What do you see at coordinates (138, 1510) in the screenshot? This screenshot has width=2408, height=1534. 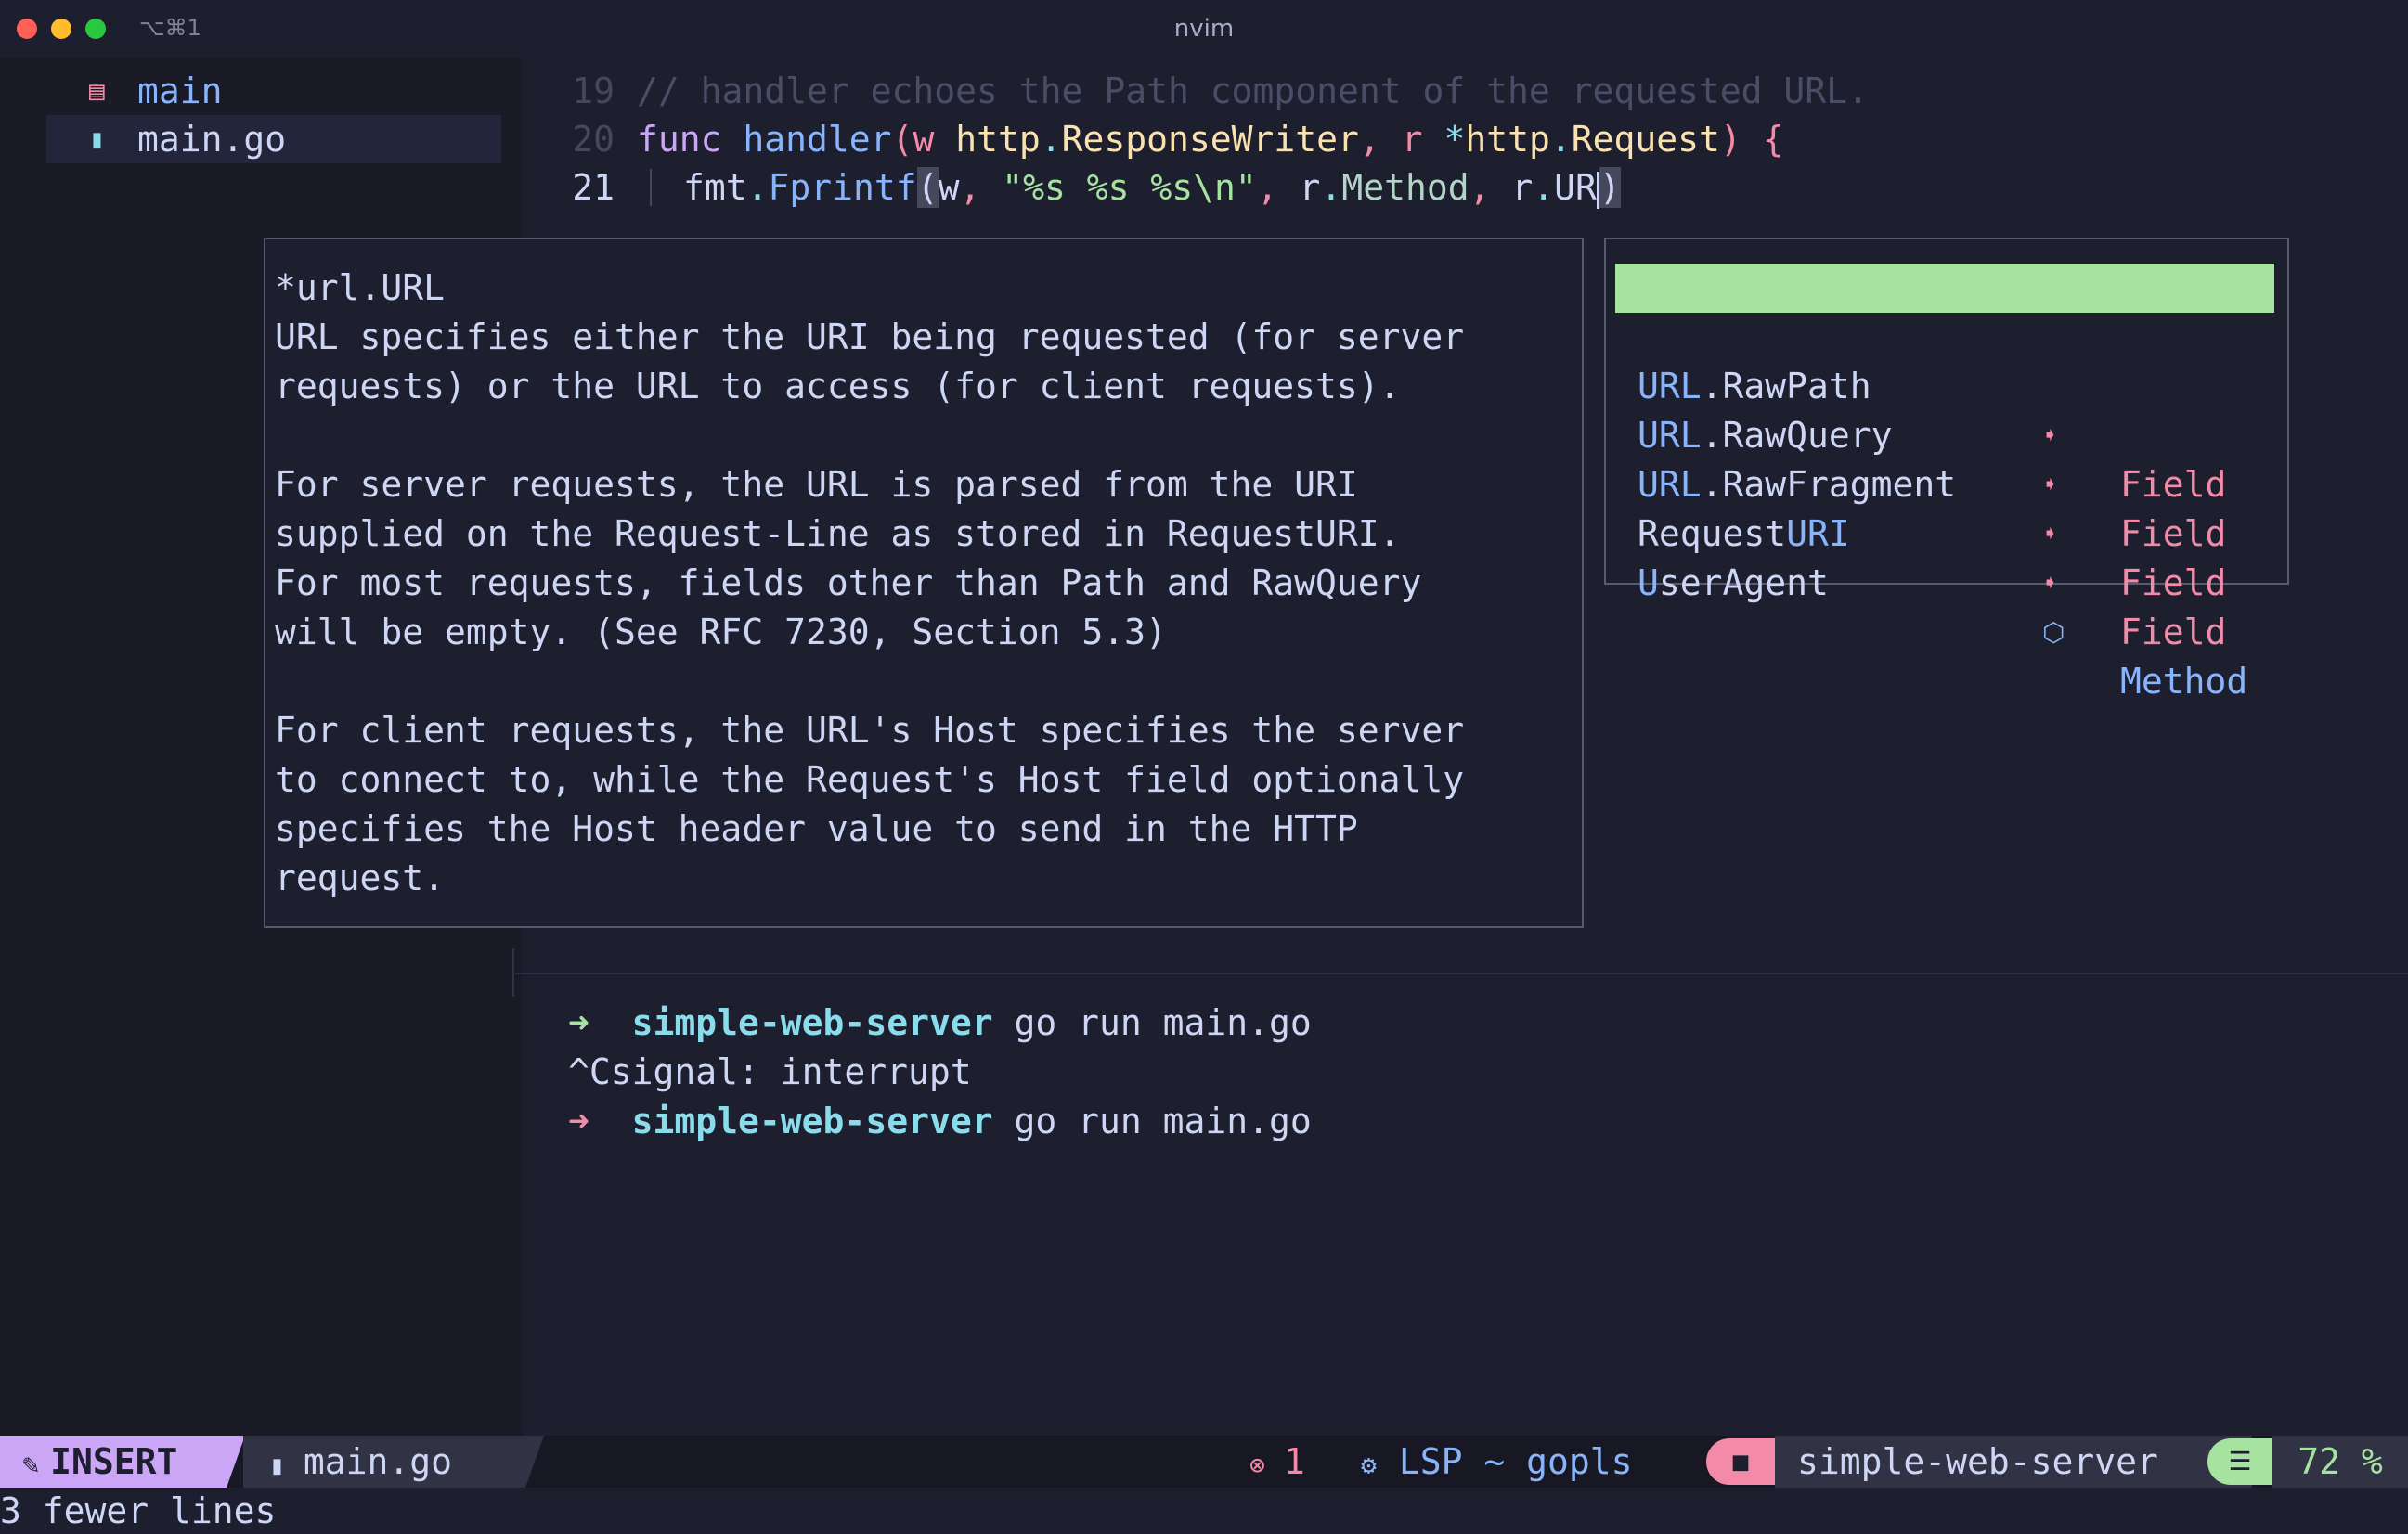 I see `command-line-message: 3 fewer lines` at bounding box center [138, 1510].